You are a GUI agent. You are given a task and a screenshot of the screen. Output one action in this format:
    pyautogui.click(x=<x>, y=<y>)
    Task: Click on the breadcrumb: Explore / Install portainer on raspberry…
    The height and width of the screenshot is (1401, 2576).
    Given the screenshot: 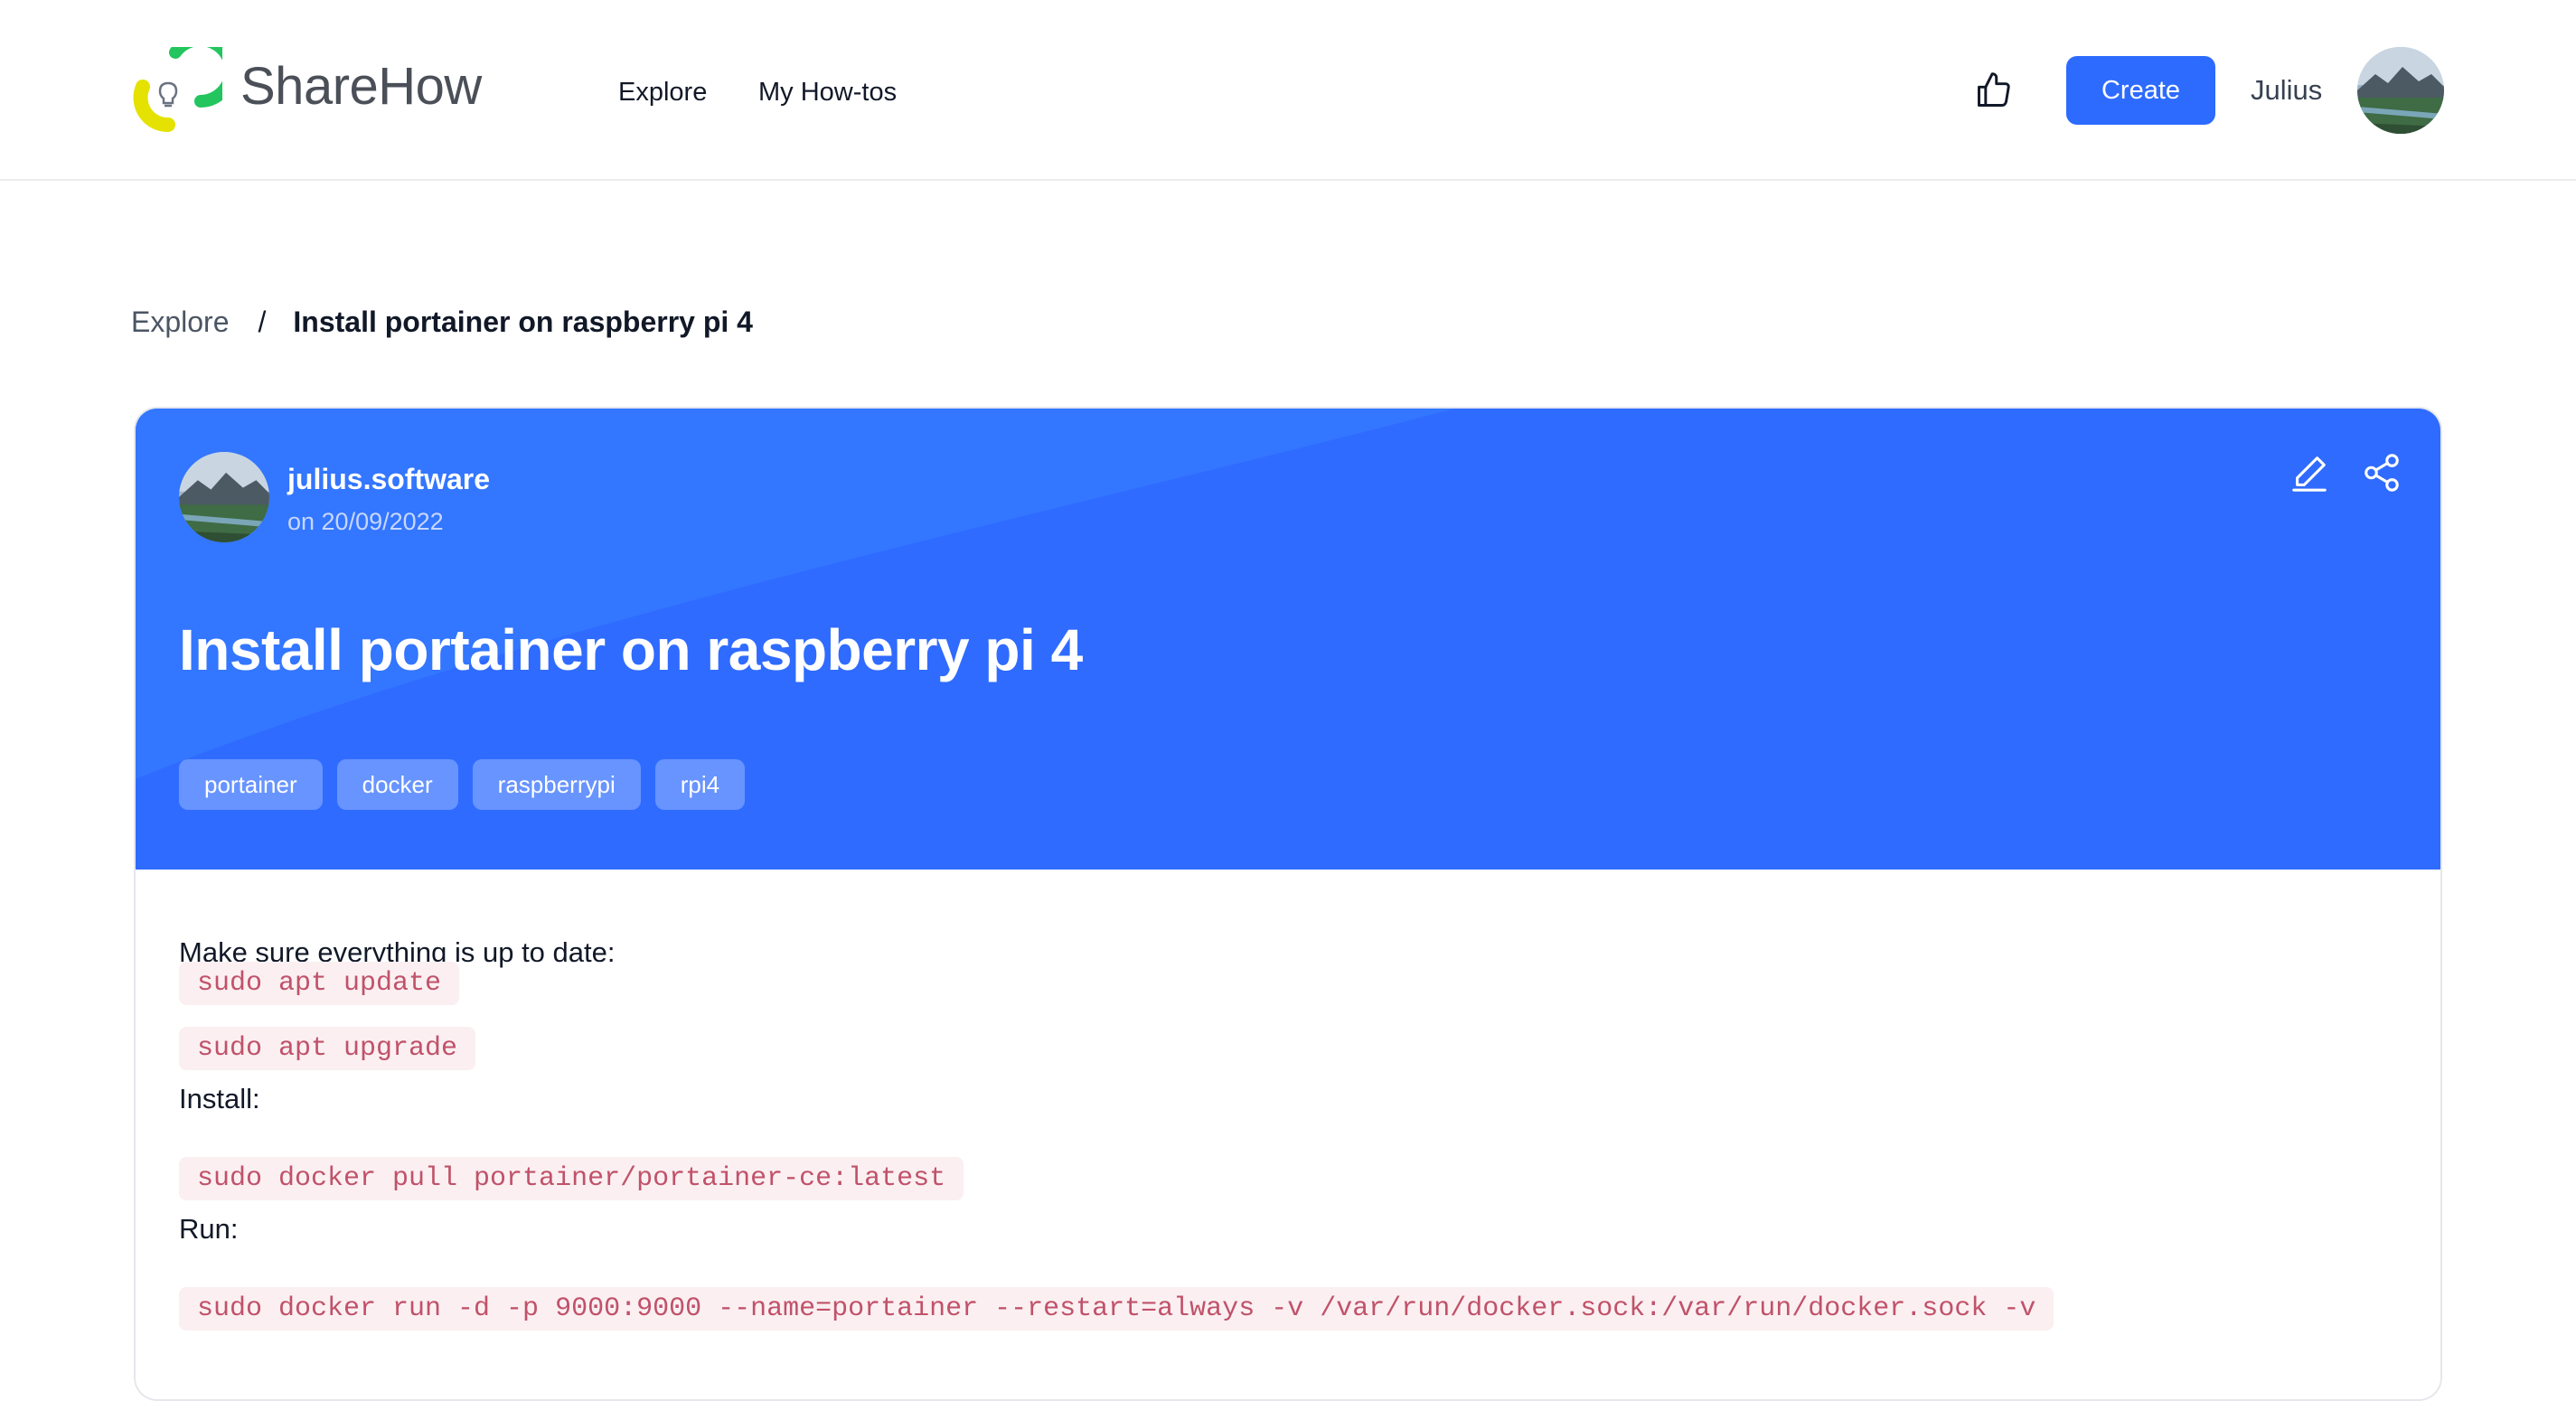 What is the action you would take?
    pyautogui.click(x=442, y=322)
    